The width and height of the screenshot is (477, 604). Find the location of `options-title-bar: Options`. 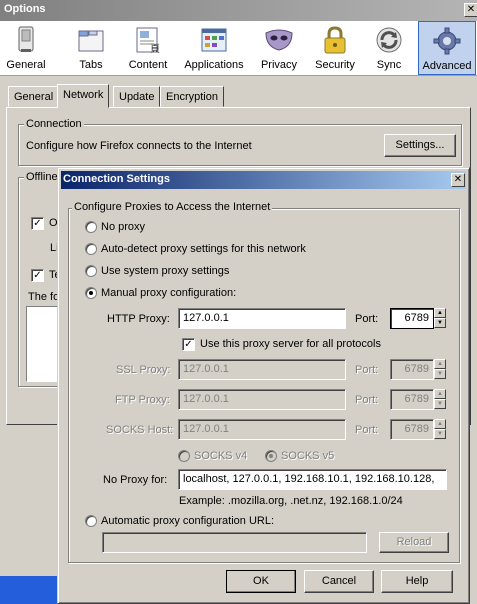

options-title-bar: Options is located at coordinates (238, 10).